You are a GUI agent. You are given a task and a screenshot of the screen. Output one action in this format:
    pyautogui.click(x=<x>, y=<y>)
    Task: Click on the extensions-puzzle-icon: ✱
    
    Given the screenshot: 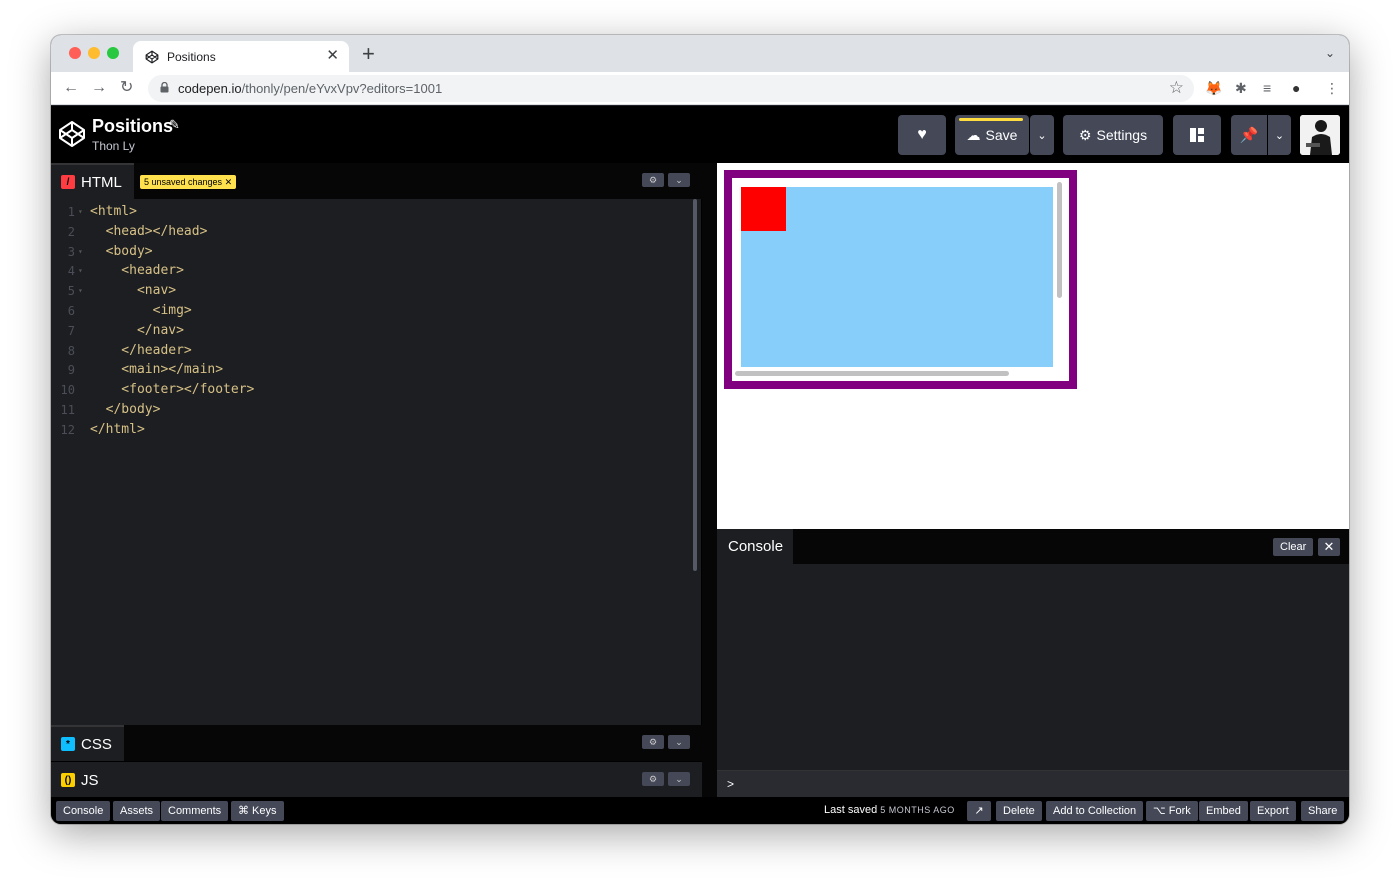 What is the action you would take?
    pyautogui.click(x=1241, y=88)
    